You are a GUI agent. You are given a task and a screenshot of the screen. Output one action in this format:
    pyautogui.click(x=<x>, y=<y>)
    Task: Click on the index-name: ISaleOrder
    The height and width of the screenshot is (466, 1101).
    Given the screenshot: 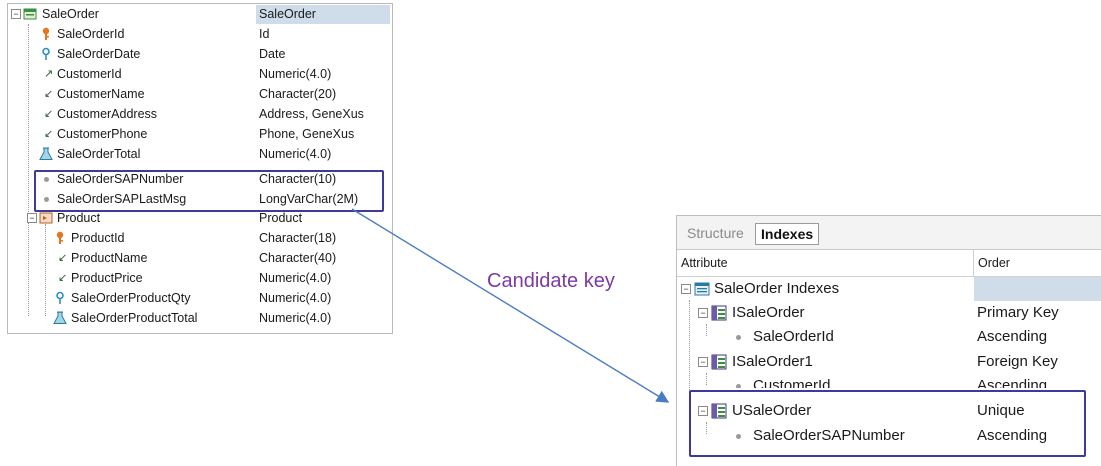 What is the action you would take?
    pyautogui.click(x=768, y=312)
    